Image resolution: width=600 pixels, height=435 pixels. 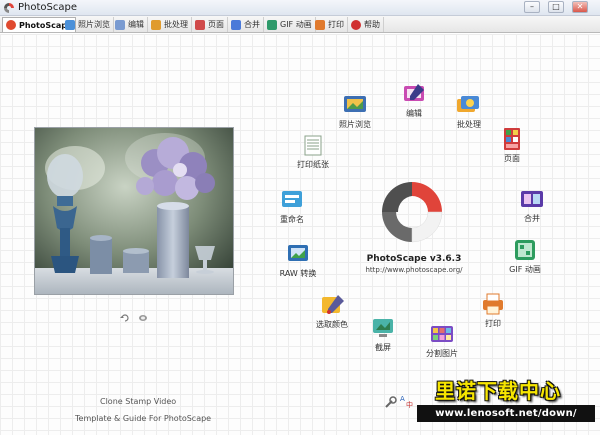 I want to click on photo-viewer-icon, so click(x=355, y=104).